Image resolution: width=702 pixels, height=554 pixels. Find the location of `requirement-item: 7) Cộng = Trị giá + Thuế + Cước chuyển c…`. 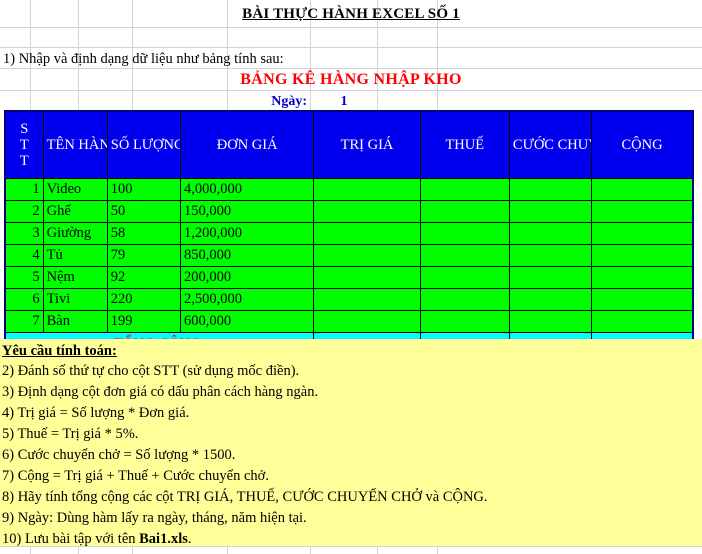

requirement-item: 7) Cộng = Trị giá + Thuế + Cước chuyển c… is located at coordinates (135, 476).